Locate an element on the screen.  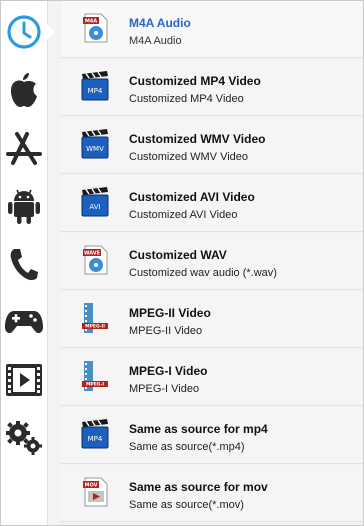
gamepad-icon is located at coordinates (24, 322).